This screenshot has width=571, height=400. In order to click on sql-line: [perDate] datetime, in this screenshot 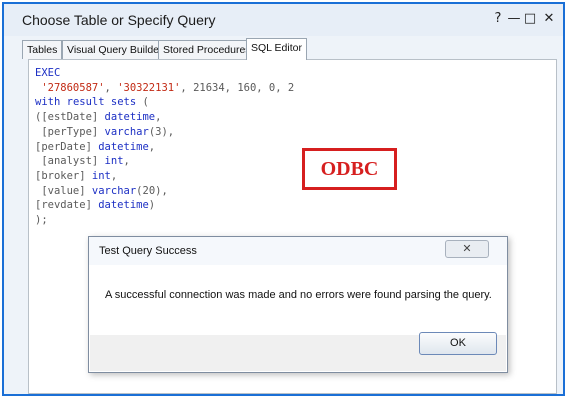, I will do `click(95, 146)`.